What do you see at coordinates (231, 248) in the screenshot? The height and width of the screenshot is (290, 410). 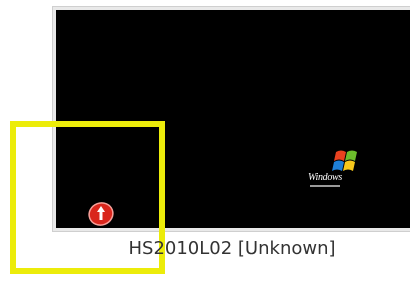 I see `vm-name-label: HS2010L02 [Unknown]` at bounding box center [231, 248].